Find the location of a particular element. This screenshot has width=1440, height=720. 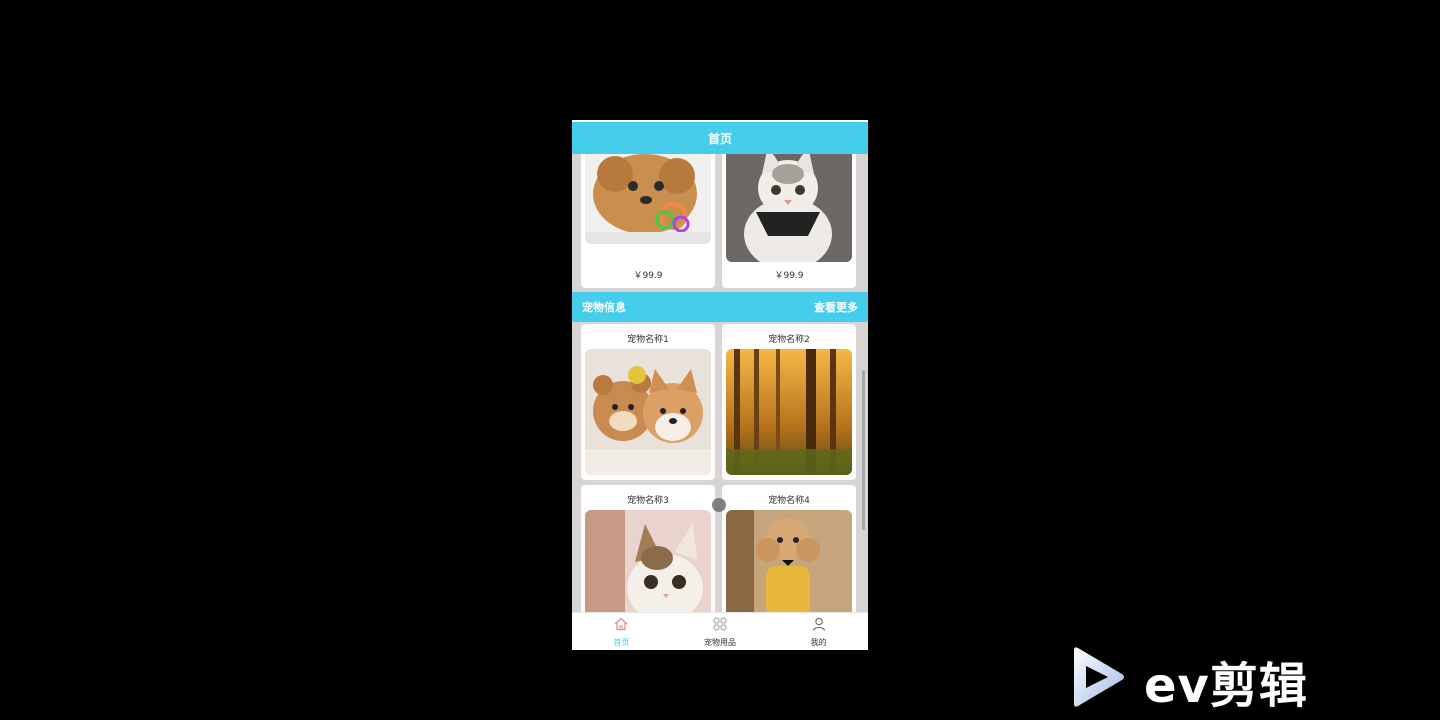

bottom-tab-bar: 首页 宠物用品 我的 is located at coordinates (720, 631).